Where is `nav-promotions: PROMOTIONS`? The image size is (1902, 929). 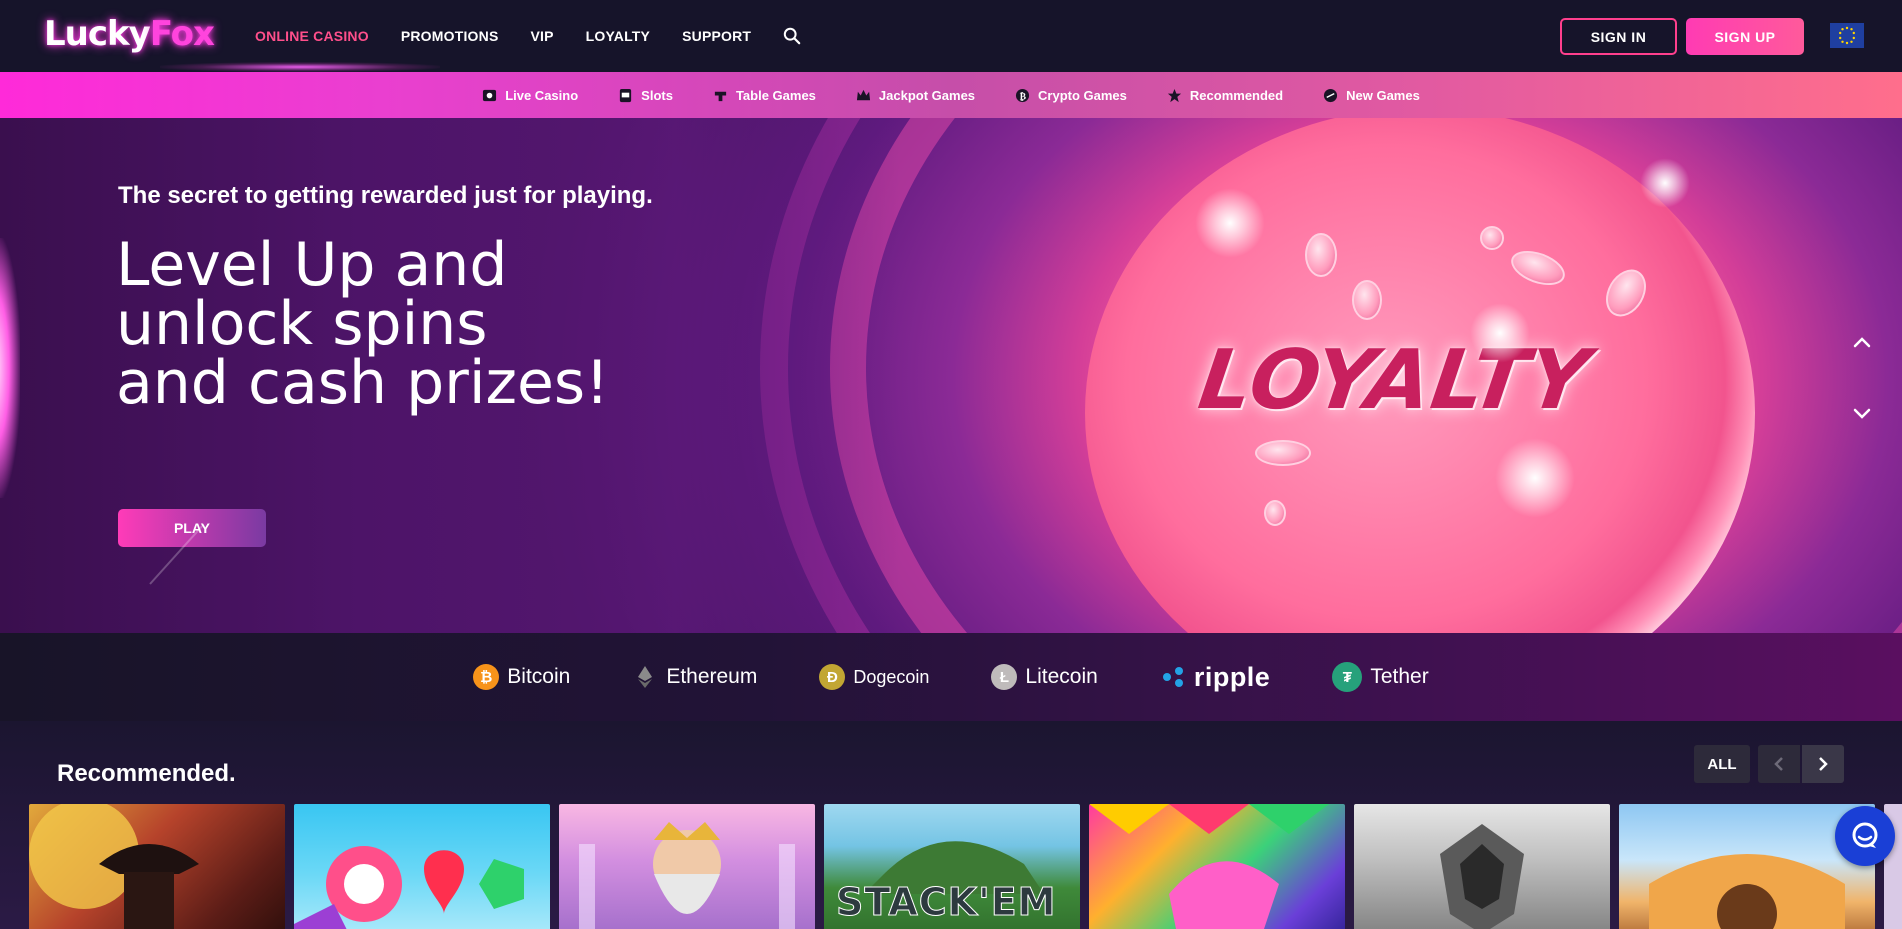 nav-promotions: PROMOTIONS is located at coordinates (450, 36).